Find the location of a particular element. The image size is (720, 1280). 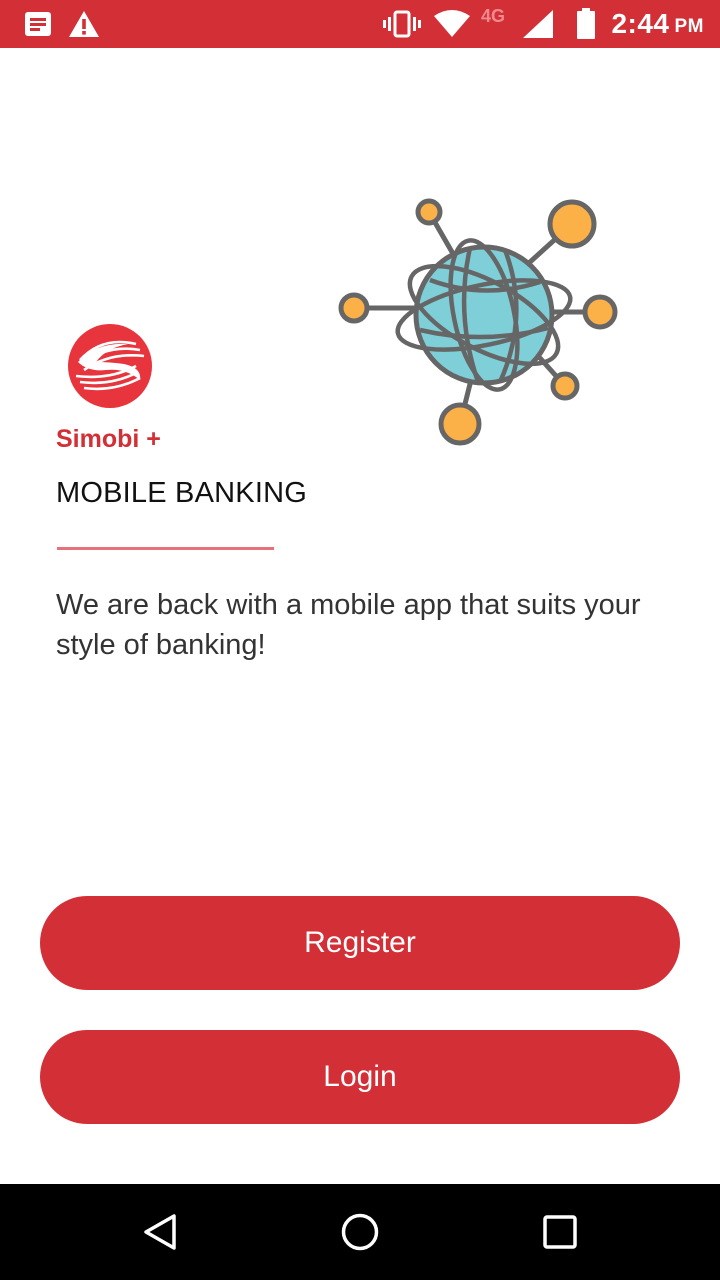

recents-icon is located at coordinates (560, 1232).